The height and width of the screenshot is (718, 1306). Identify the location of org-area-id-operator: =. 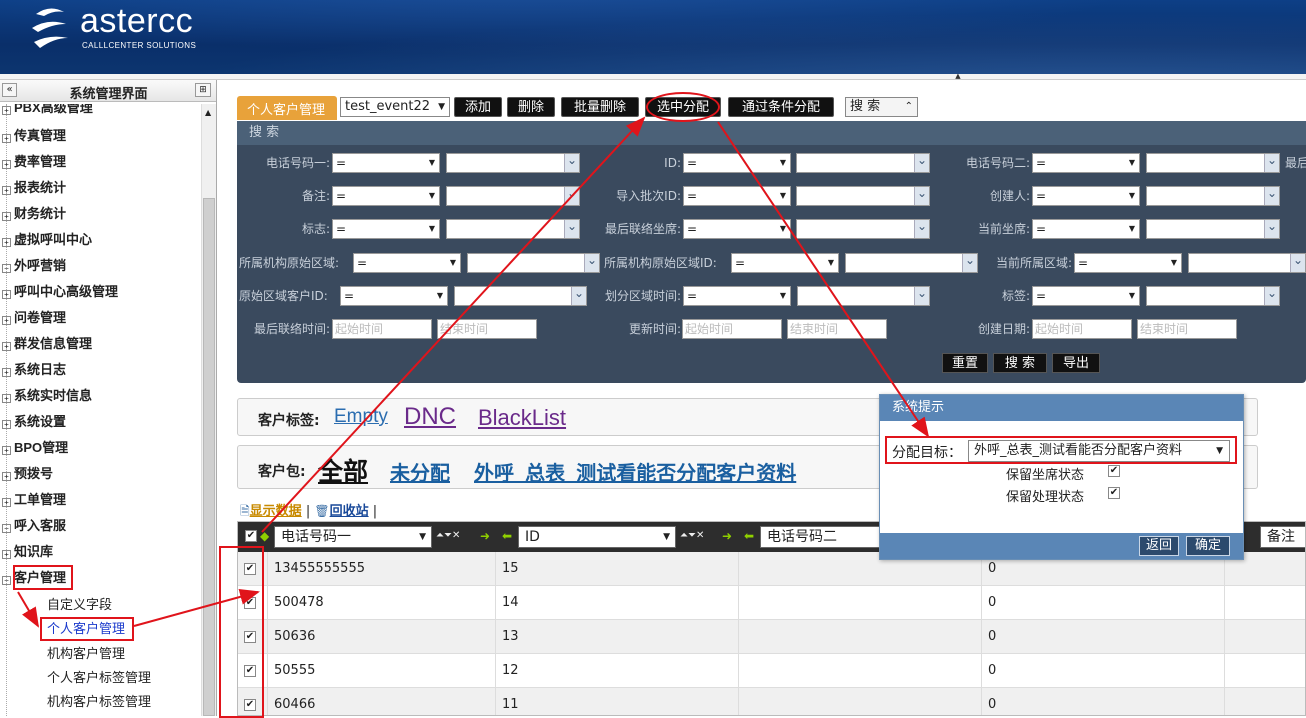
(785, 263).